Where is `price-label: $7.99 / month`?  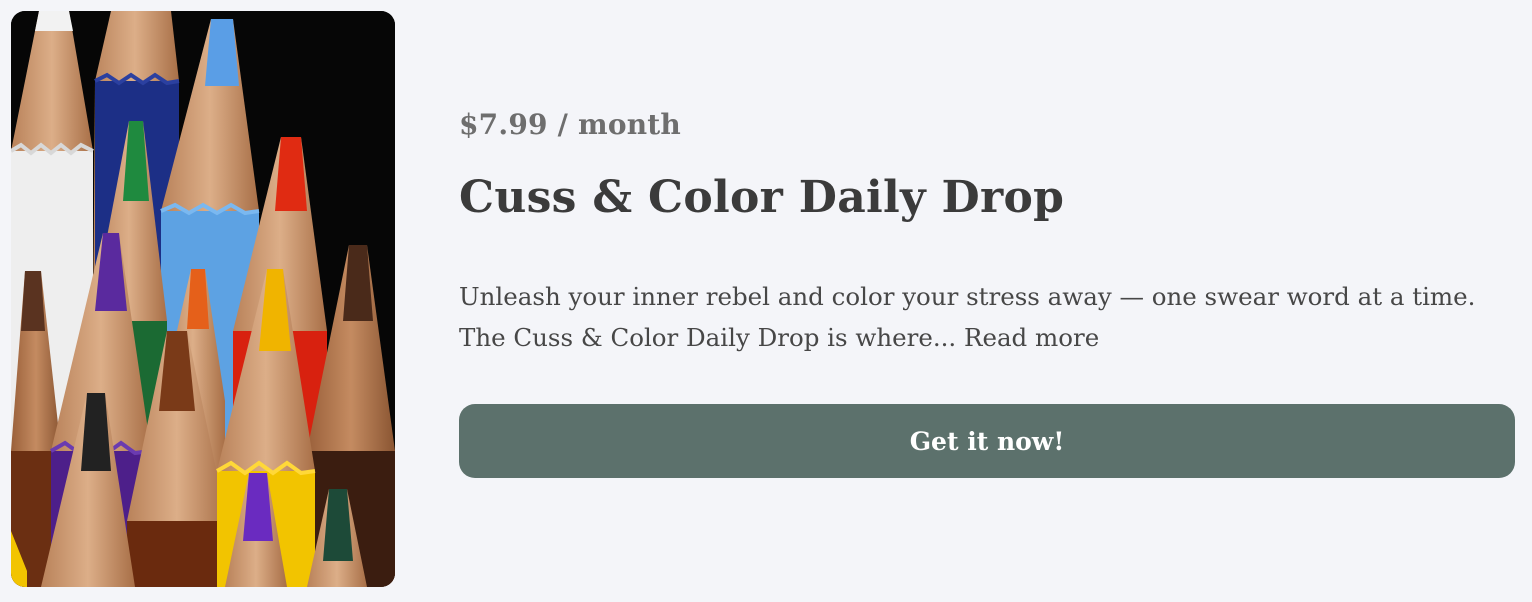 price-label: $7.99 / month is located at coordinates (570, 124).